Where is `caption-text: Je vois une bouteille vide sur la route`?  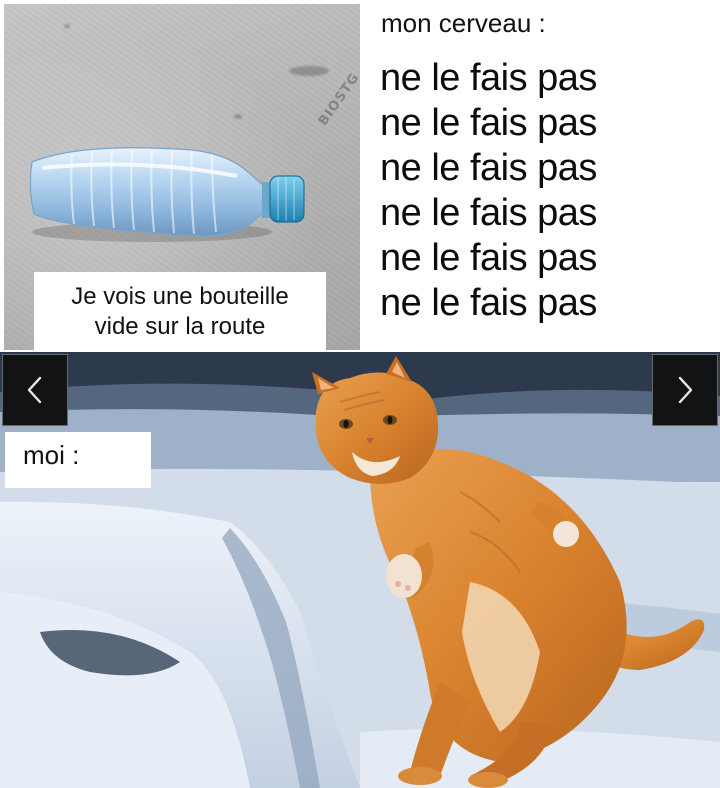 caption-text: Je vois une bouteille vide sur la route is located at coordinates (180, 312).